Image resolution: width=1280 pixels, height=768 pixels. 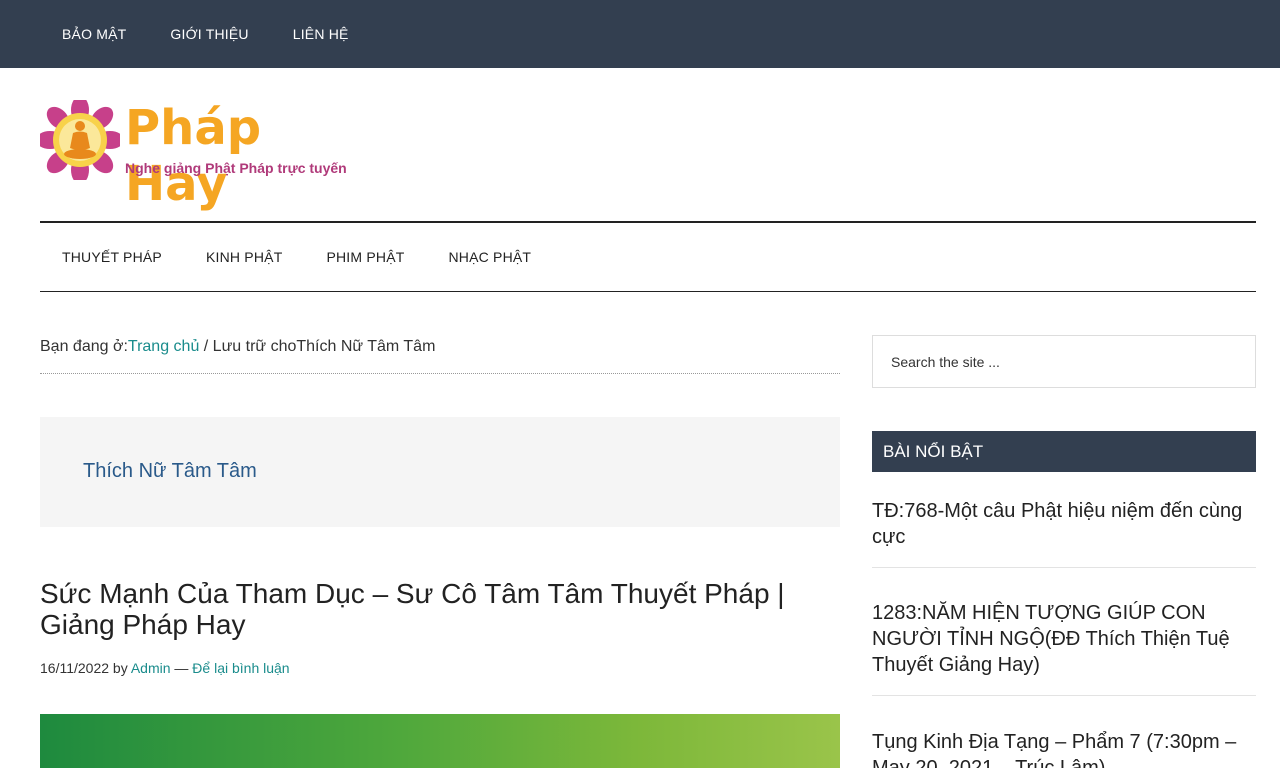 What do you see at coordinates (248, 346) in the screenshot?
I see `breadcrumb-separator: / Lưu trữ cho` at bounding box center [248, 346].